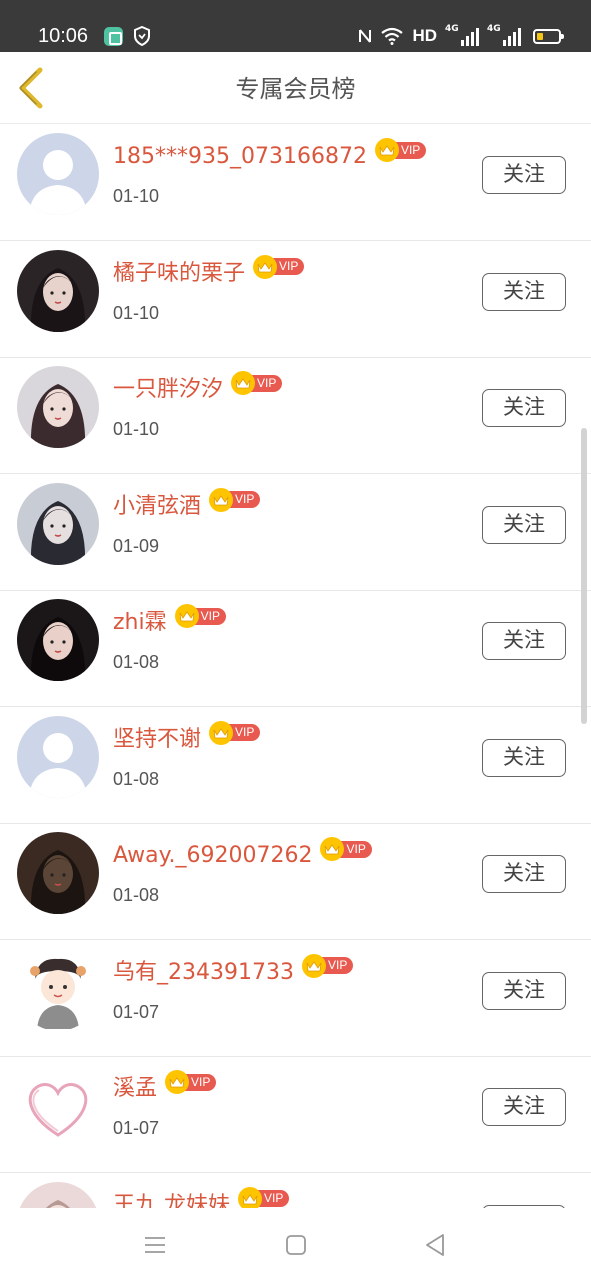 This screenshot has width=591, height=1280. I want to click on username-line: 小清弦酒 VIP, so click(187, 504).